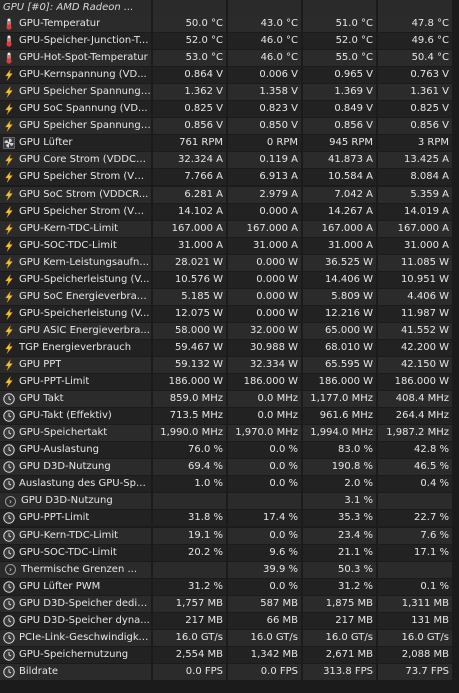 This screenshot has width=459, height=693. Describe the element at coordinates (189, 160) in the screenshot. I see `current-value: 32.324 A` at that location.